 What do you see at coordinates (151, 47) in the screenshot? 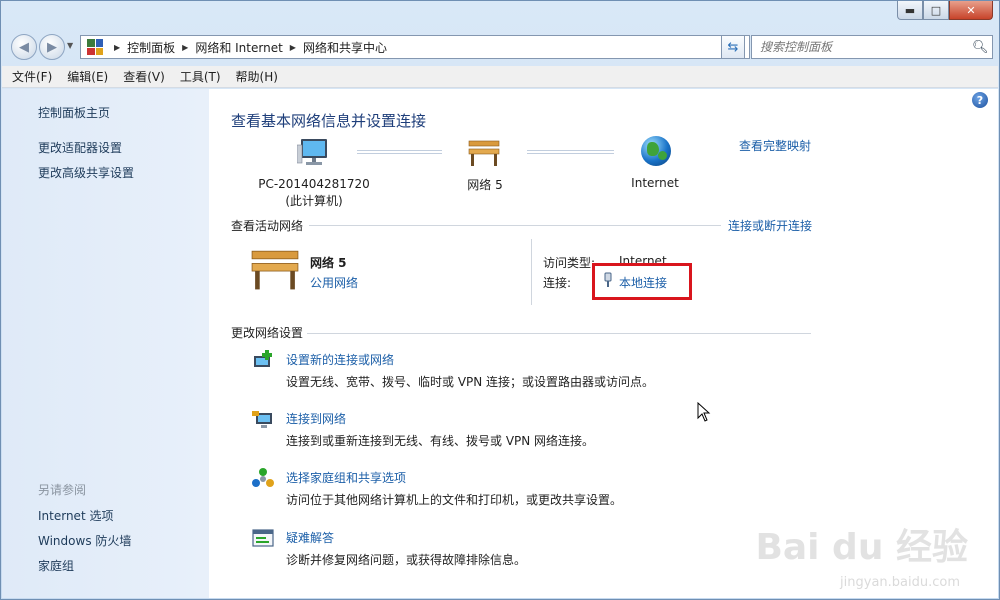
I see `breadcrumb-control-panel: 控制面板` at bounding box center [151, 47].